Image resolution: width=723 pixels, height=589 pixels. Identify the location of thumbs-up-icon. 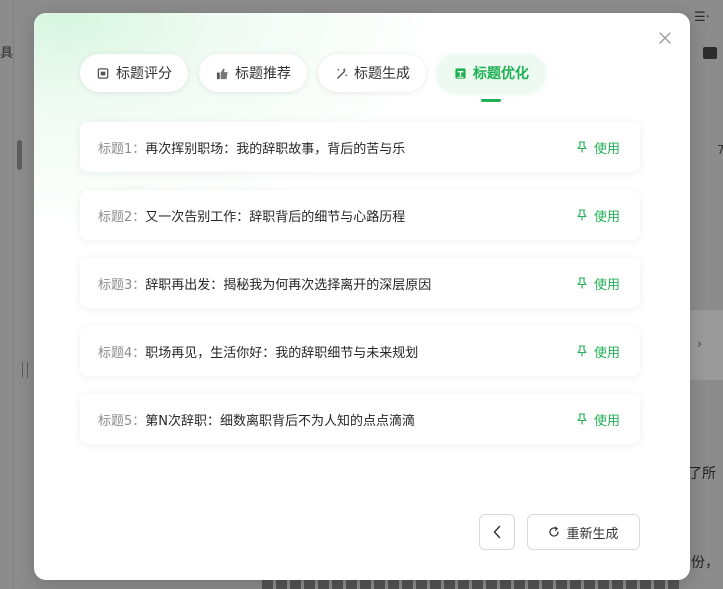
(222, 73).